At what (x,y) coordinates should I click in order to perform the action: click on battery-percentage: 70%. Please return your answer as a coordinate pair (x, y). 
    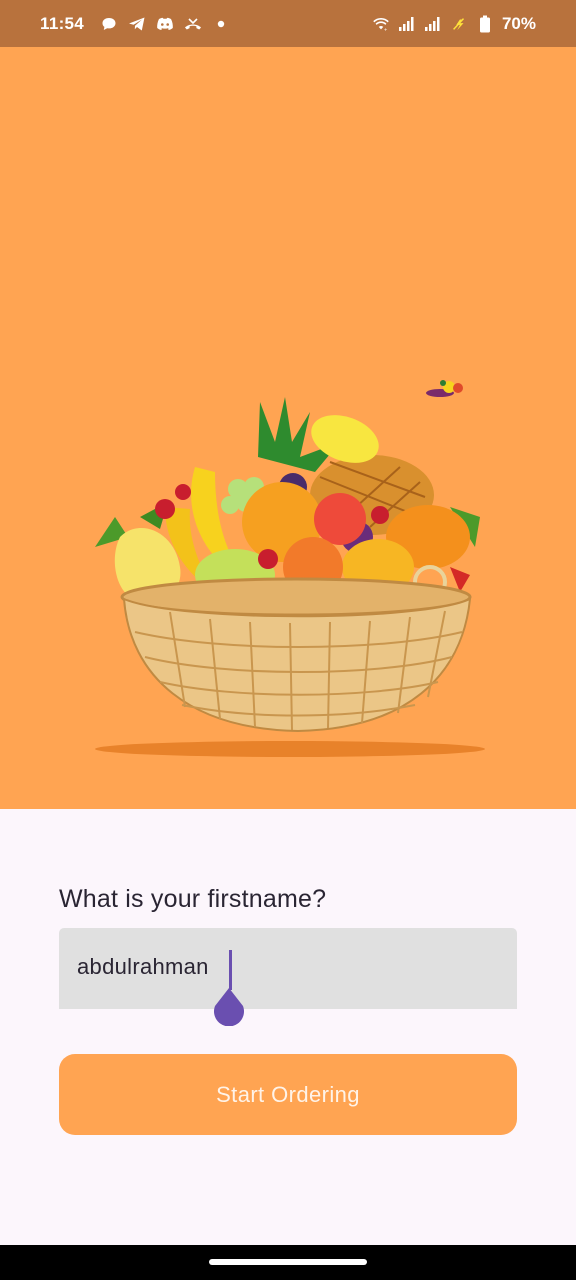
    Looking at the image, I should click on (518, 23).